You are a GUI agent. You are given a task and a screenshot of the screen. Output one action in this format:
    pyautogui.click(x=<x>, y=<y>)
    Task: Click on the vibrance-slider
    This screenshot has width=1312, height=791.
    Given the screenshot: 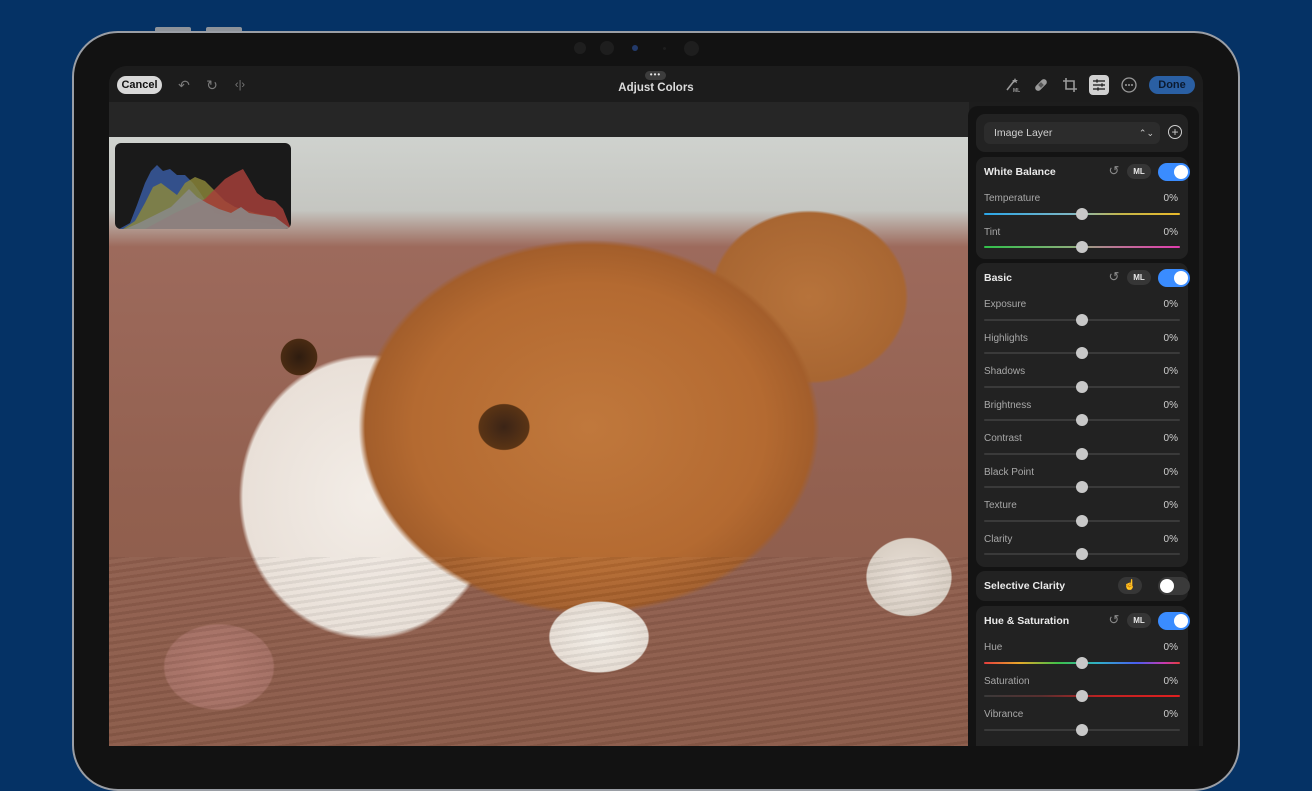 What is the action you would take?
    pyautogui.click(x=1082, y=730)
    